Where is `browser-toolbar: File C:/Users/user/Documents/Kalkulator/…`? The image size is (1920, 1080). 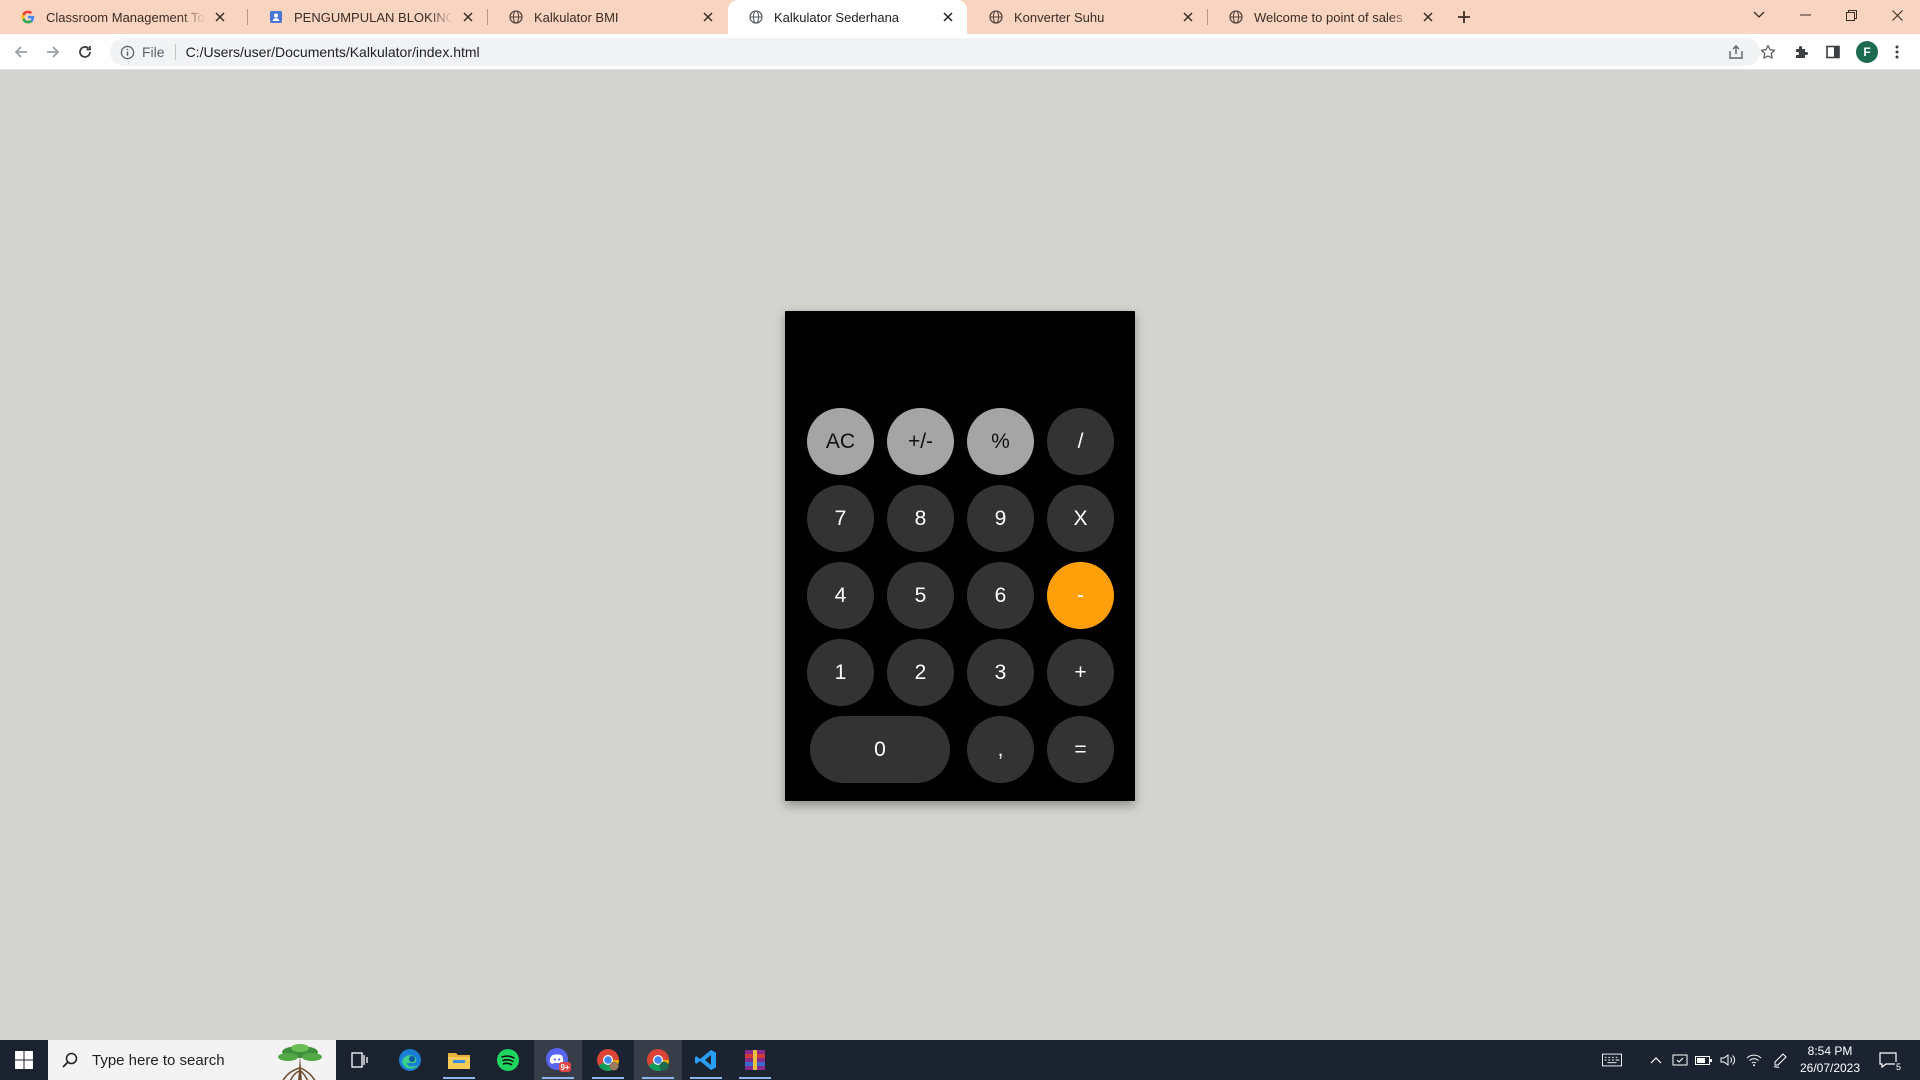
browser-toolbar: File C:/Users/user/Documents/Kalkulator/… is located at coordinates (960, 52).